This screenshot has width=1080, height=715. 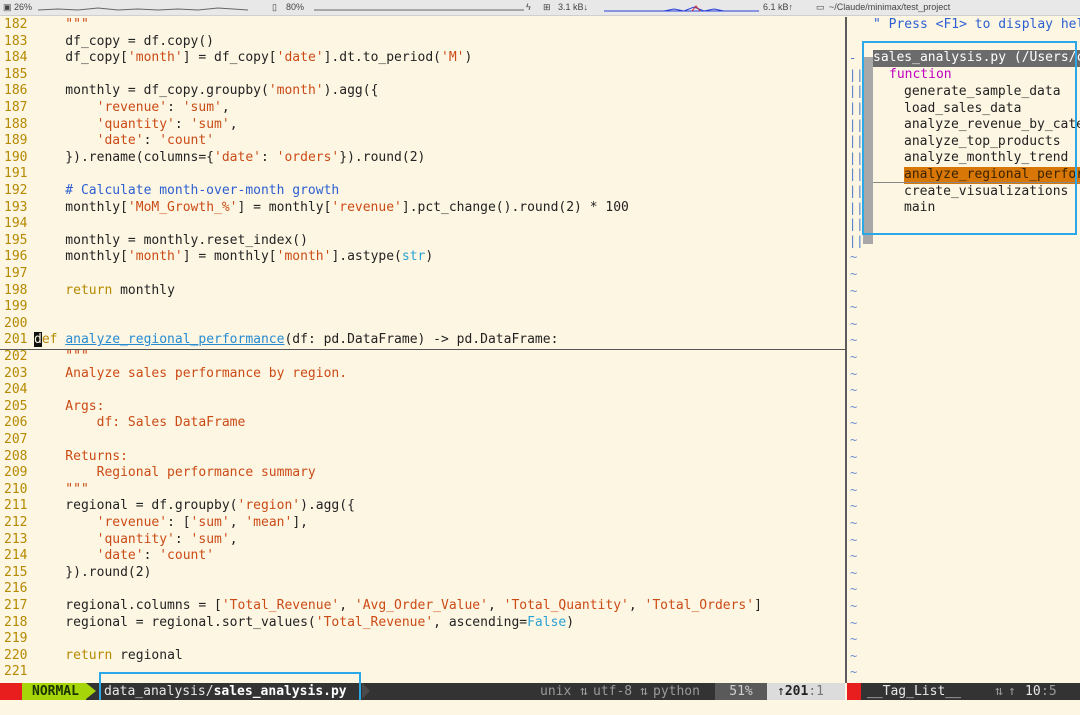 I want to click on code-line: 198 return monthly, so click(x=422, y=291).